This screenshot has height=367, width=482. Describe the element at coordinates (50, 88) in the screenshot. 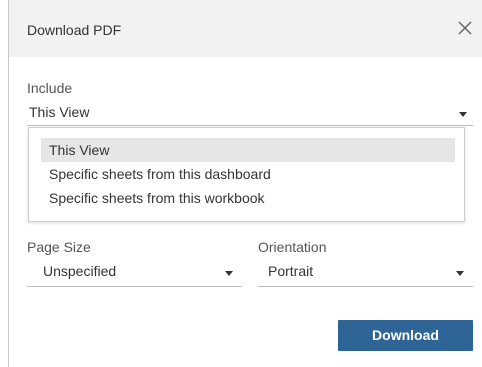

I see `include-label: Include` at that location.